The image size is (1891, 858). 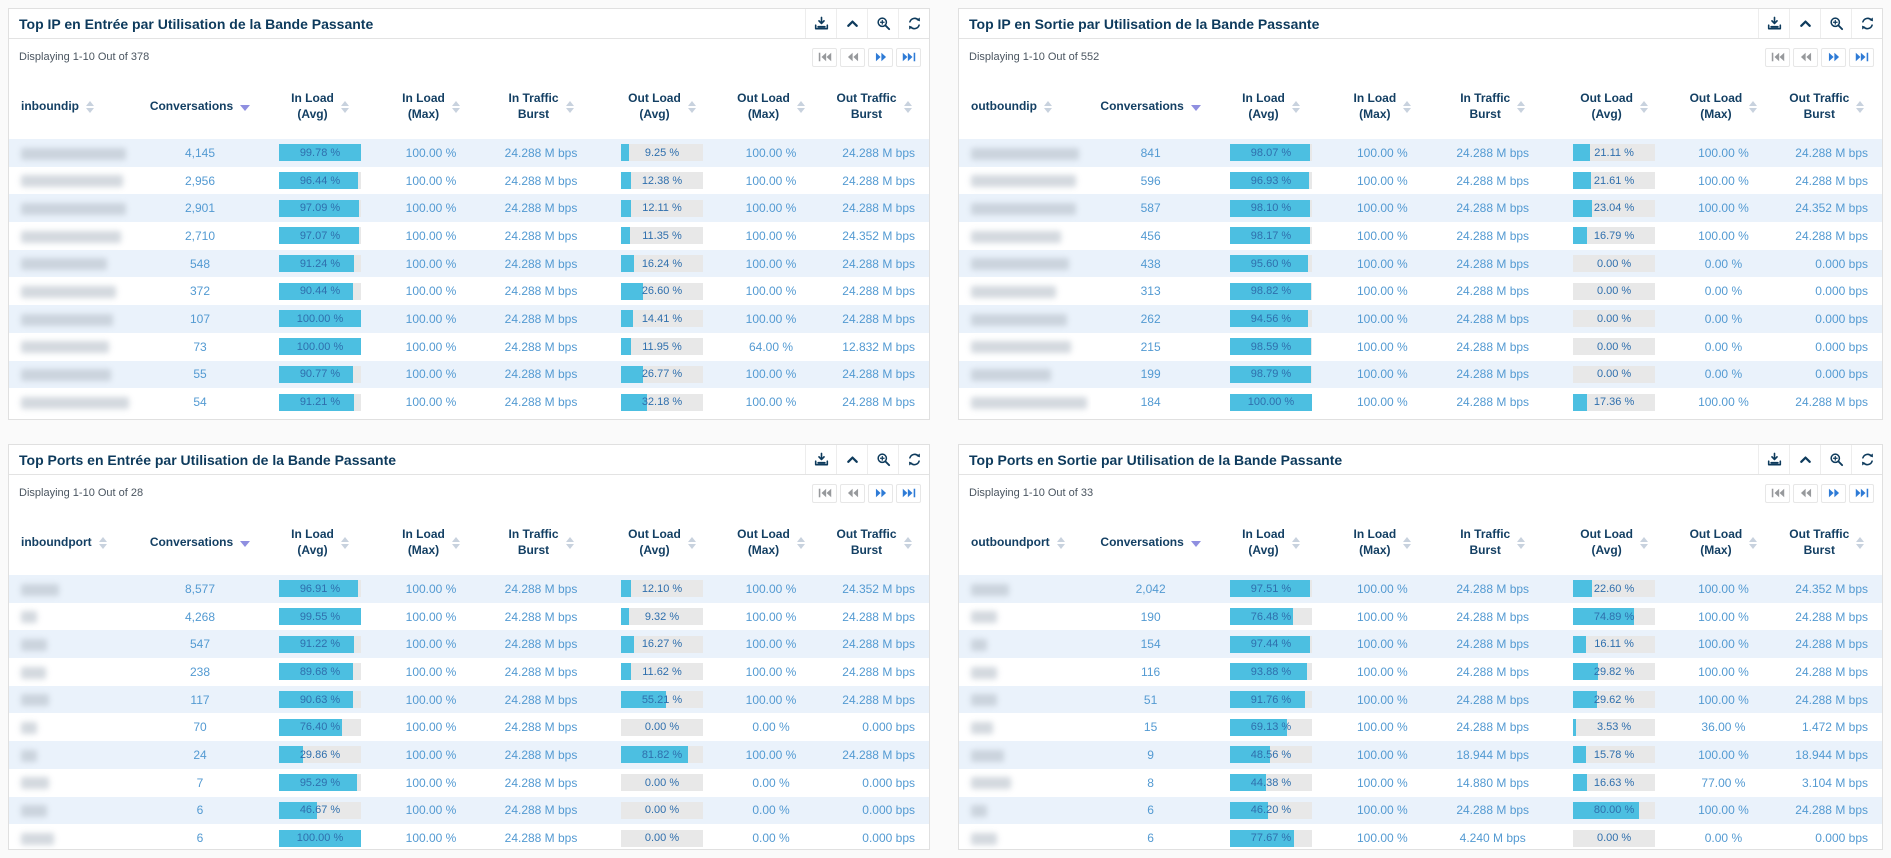 I want to click on col-header-outboundport: outboundport, so click(x=1025, y=543).